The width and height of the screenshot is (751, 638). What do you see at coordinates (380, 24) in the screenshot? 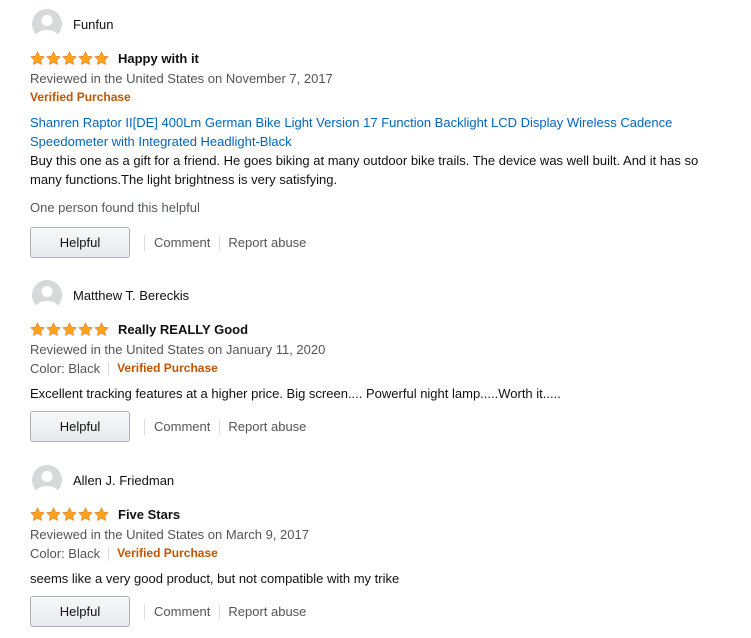
I see `reviewer-profile: Funfun` at bounding box center [380, 24].